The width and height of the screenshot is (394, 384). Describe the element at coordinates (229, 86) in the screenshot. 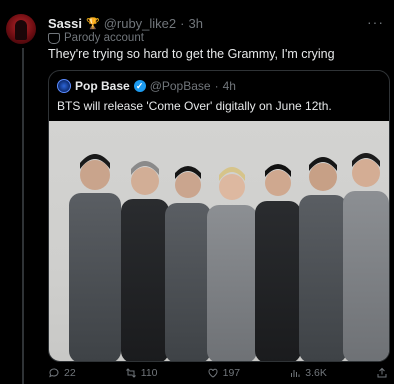

I see `quote-time: 4h` at that location.